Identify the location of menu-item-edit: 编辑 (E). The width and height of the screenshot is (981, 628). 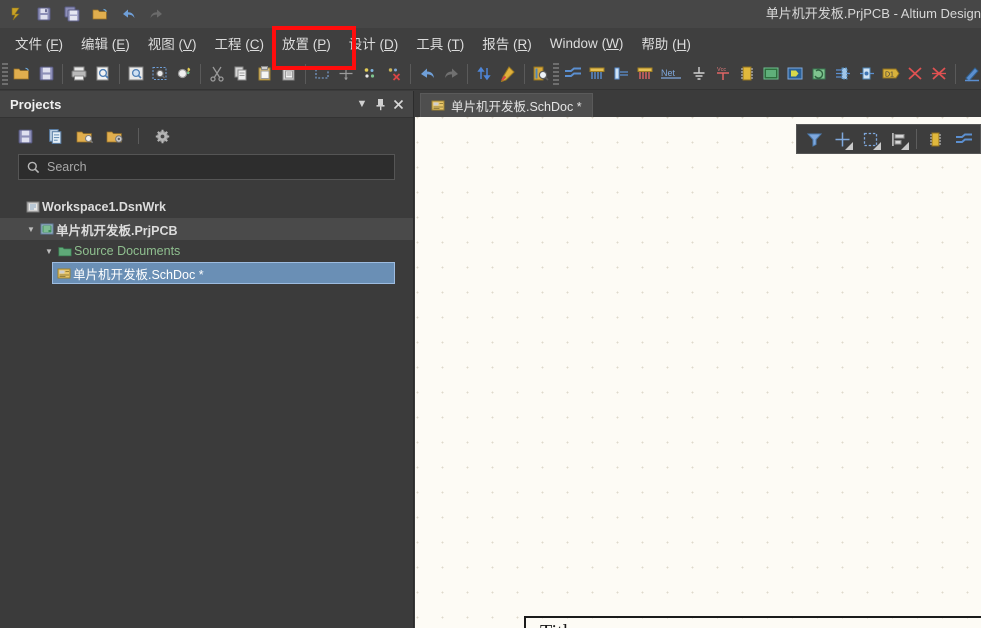
(105, 43).